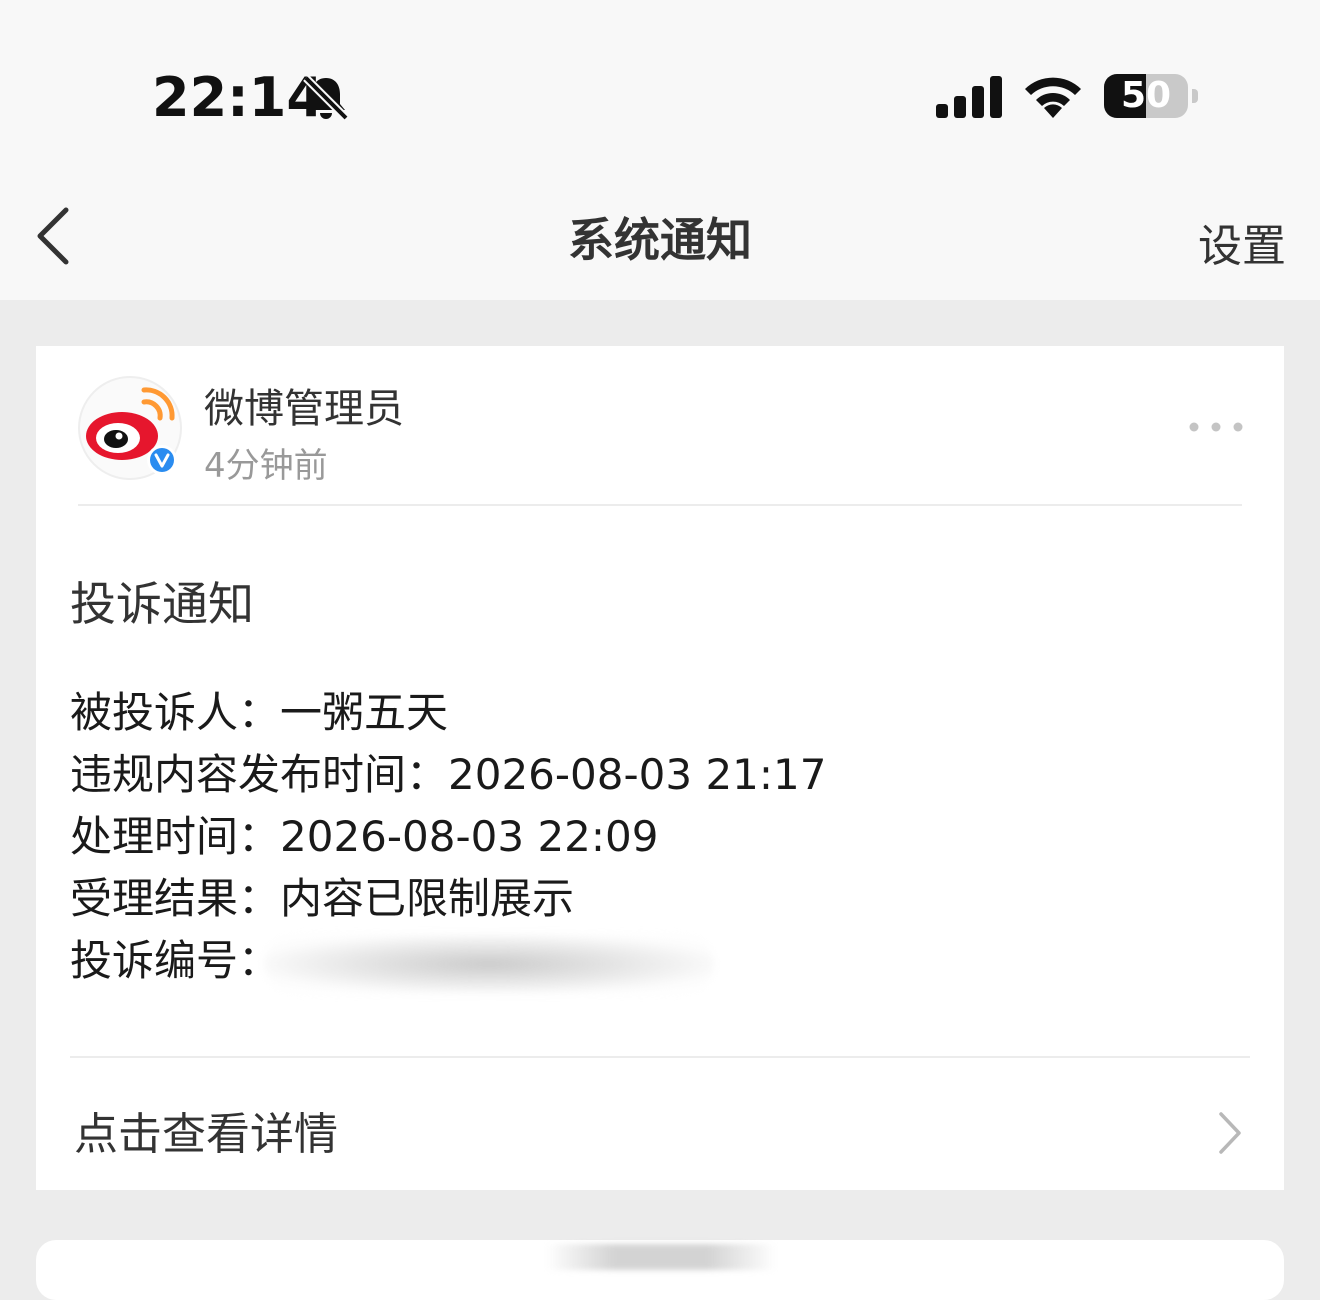  I want to click on info-value: 内容已限制展示, so click(427, 898).